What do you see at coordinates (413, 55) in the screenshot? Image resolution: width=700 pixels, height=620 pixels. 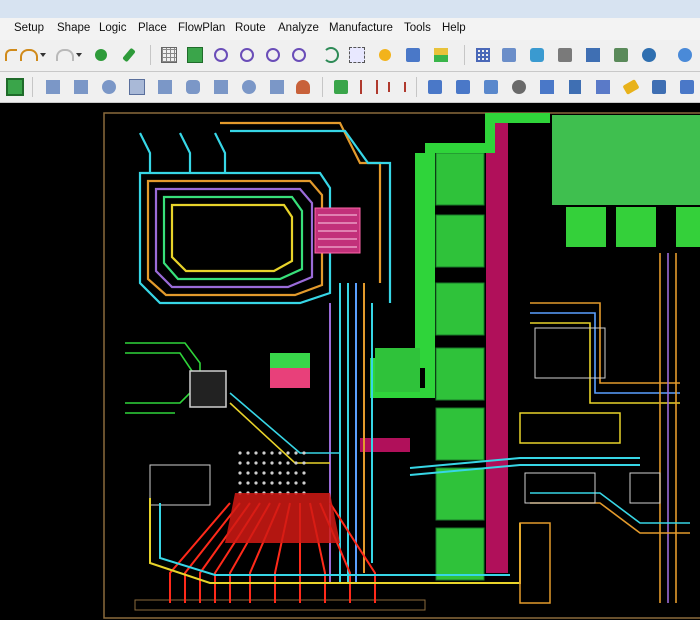 I see `layers-button` at bounding box center [413, 55].